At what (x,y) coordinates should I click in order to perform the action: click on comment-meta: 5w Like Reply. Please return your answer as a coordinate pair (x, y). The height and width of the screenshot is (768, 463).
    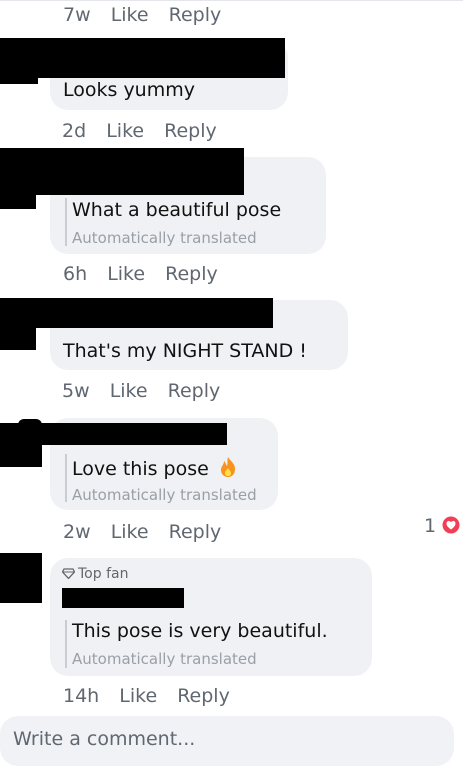
    Looking at the image, I should click on (148, 391).